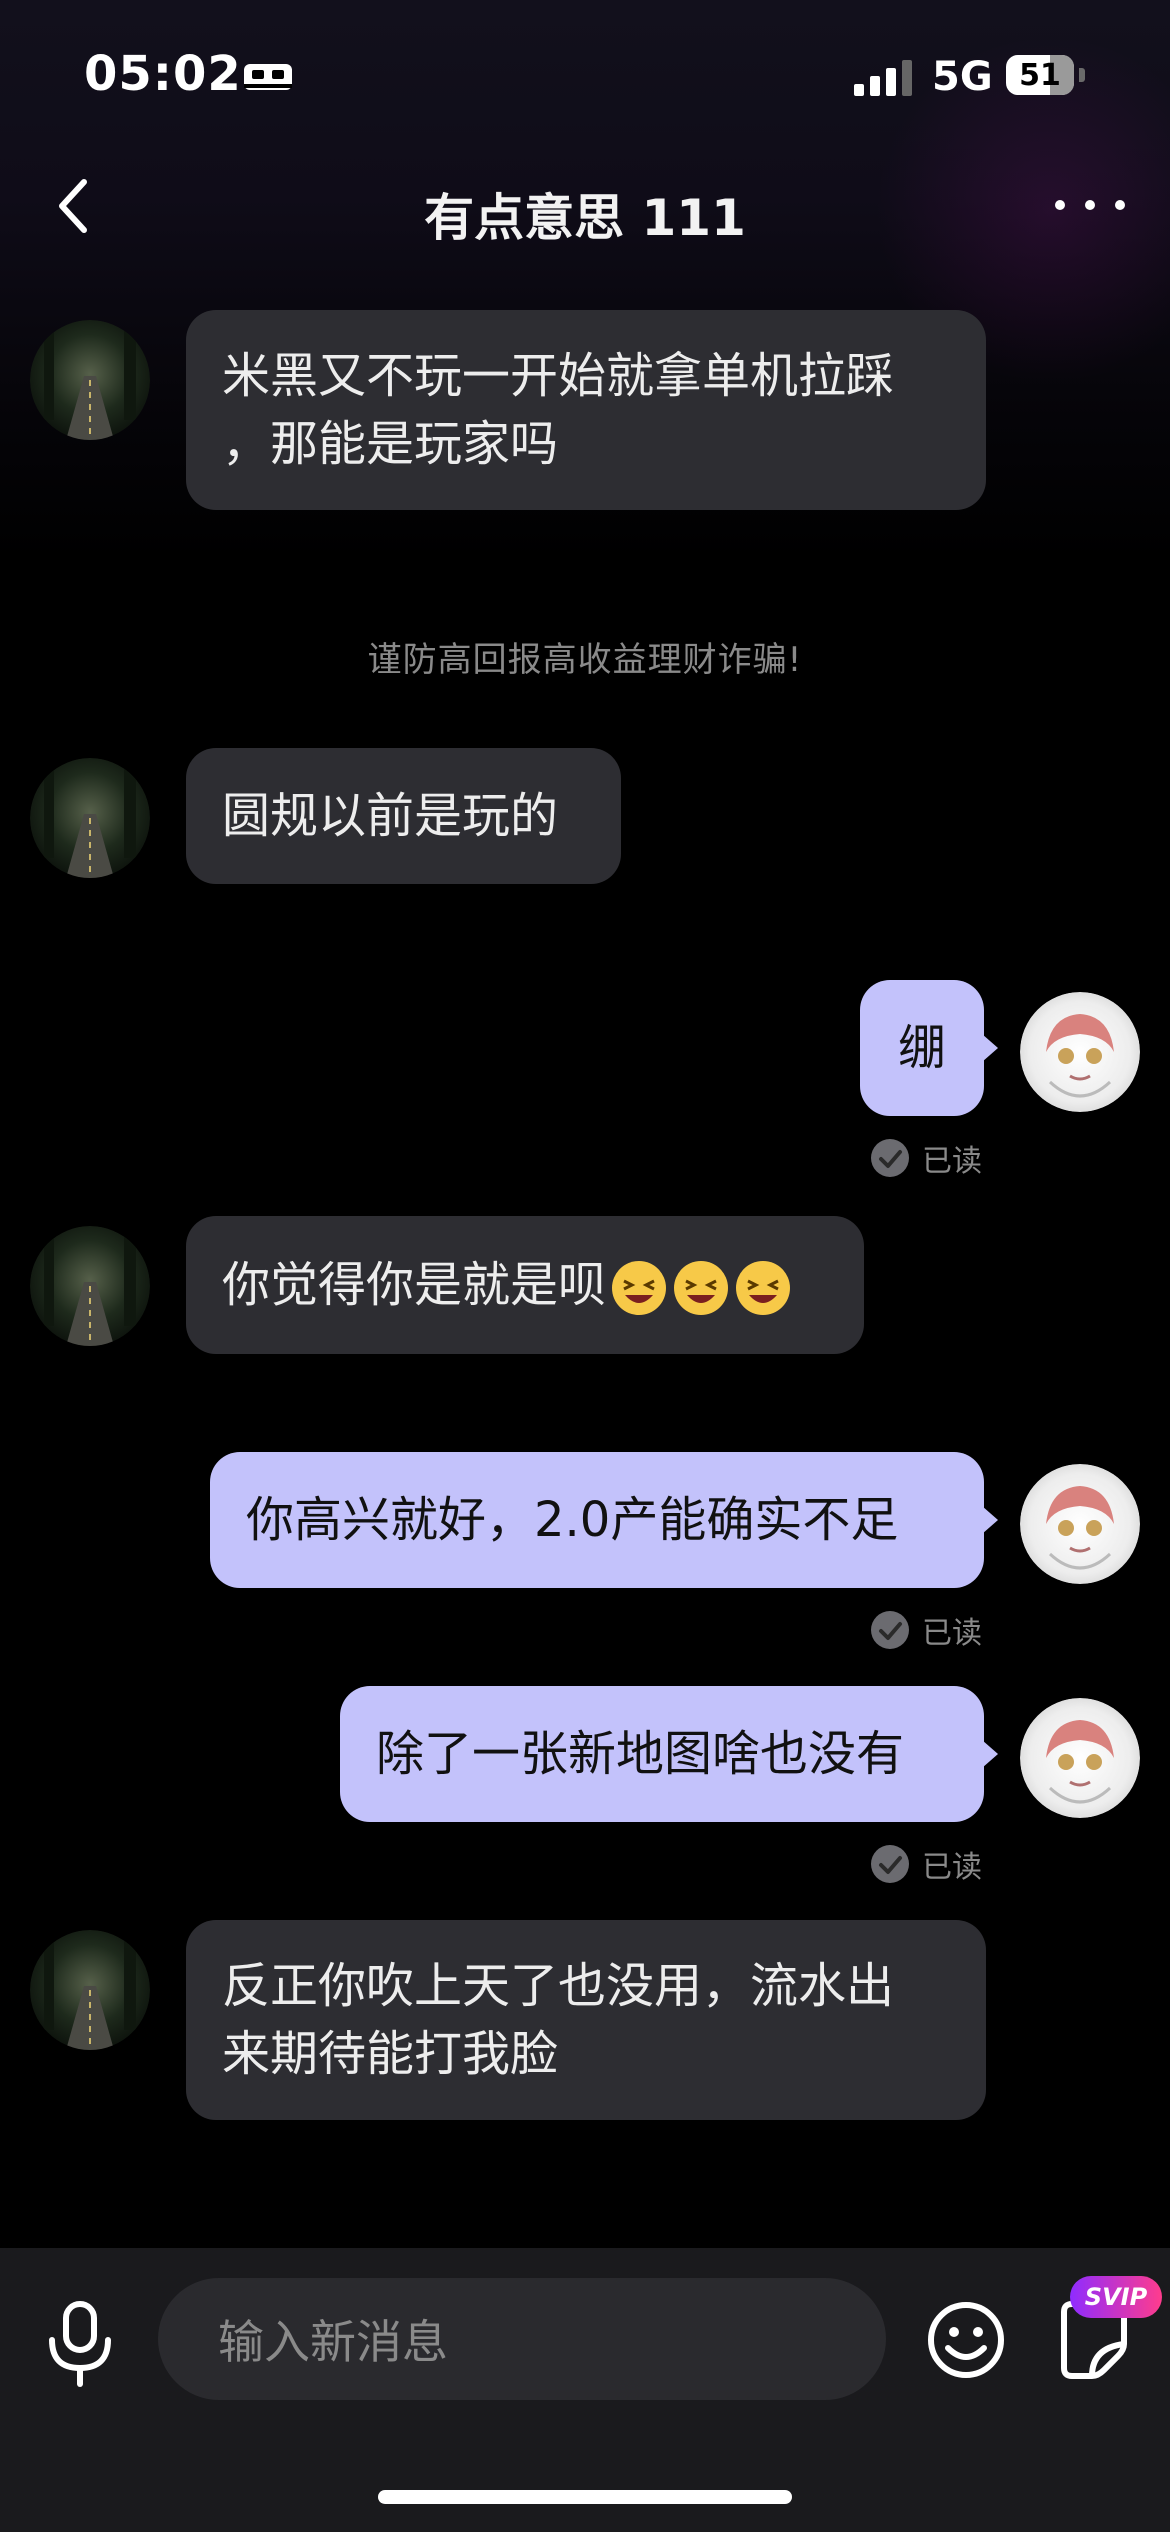  Describe the element at coordinates (522, 2339) in the screenshot. I see `message-input: 输入新消息` at that location.